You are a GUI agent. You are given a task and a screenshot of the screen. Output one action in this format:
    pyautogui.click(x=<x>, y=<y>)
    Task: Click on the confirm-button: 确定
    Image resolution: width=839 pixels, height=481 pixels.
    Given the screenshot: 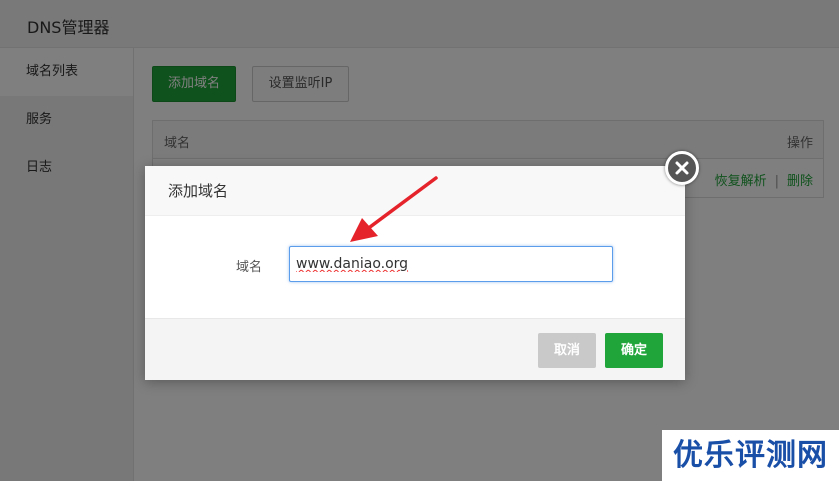 What is the action you would take?
    pyautogui.click(x=634, y=350)
    